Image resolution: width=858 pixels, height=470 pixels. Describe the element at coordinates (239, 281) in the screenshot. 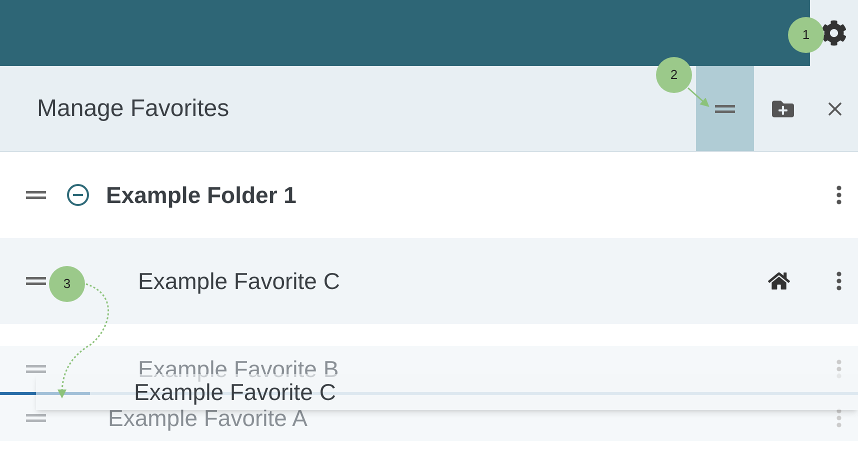

I see `favorite-name: Example Favorite C` at that location.